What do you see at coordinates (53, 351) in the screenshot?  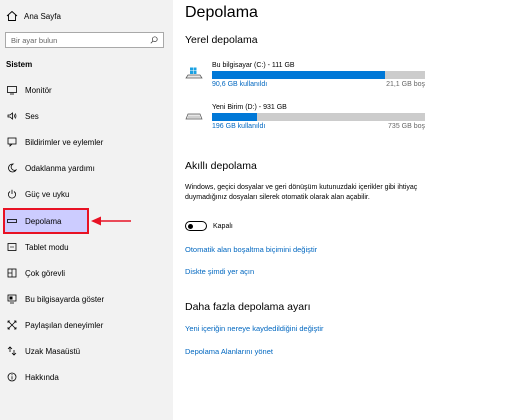 I see `sidebar-item-label: Uzak Masaüstü` at bounding box center [53, 351].